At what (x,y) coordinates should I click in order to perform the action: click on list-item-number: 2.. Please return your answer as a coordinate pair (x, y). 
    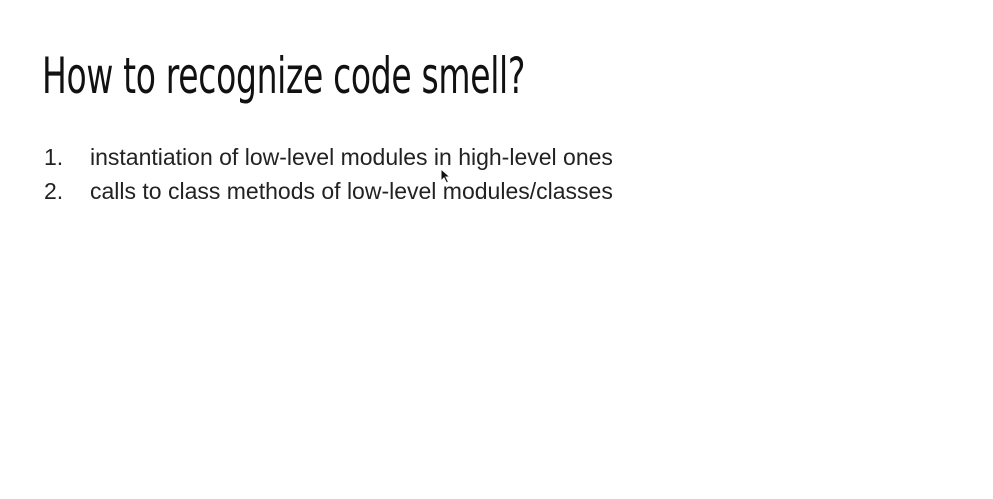
    Looking at the image, I should click on (54, 191).